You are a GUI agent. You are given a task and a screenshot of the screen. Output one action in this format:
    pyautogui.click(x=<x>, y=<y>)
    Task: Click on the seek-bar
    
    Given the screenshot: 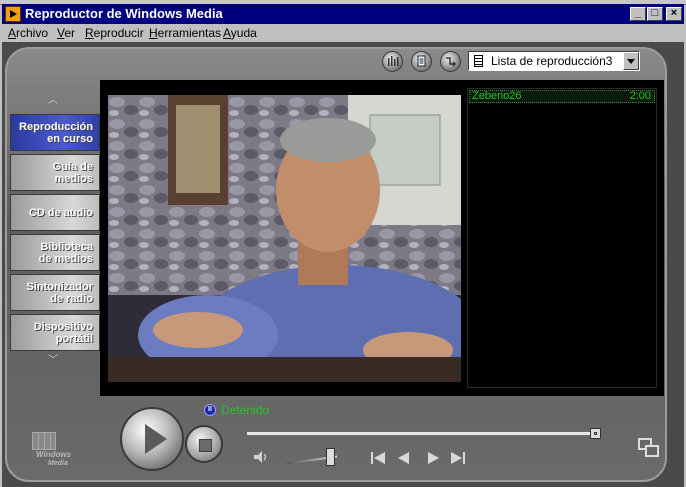 What is the action you would take?
    pyautogui.click(x=423, y=434)
    